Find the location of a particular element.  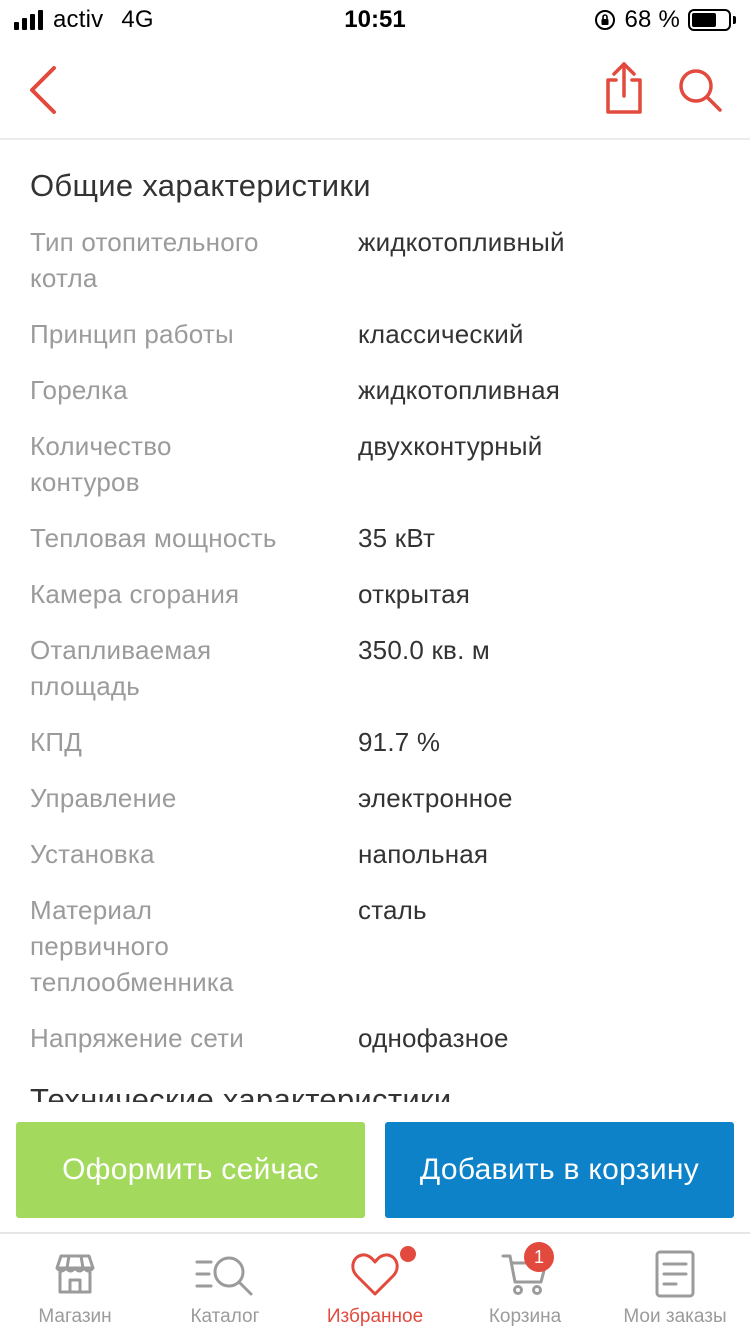

spec-value: сталь is located at coordinates (392, 910).